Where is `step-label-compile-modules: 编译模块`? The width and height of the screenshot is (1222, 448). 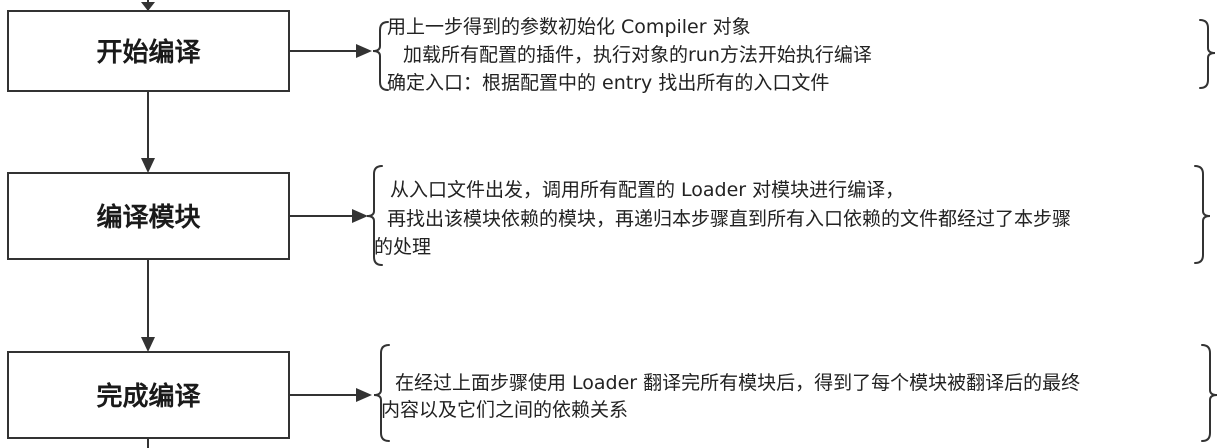 step-label-compile-modules: 编译模块 is located at coordinates (148, 217).